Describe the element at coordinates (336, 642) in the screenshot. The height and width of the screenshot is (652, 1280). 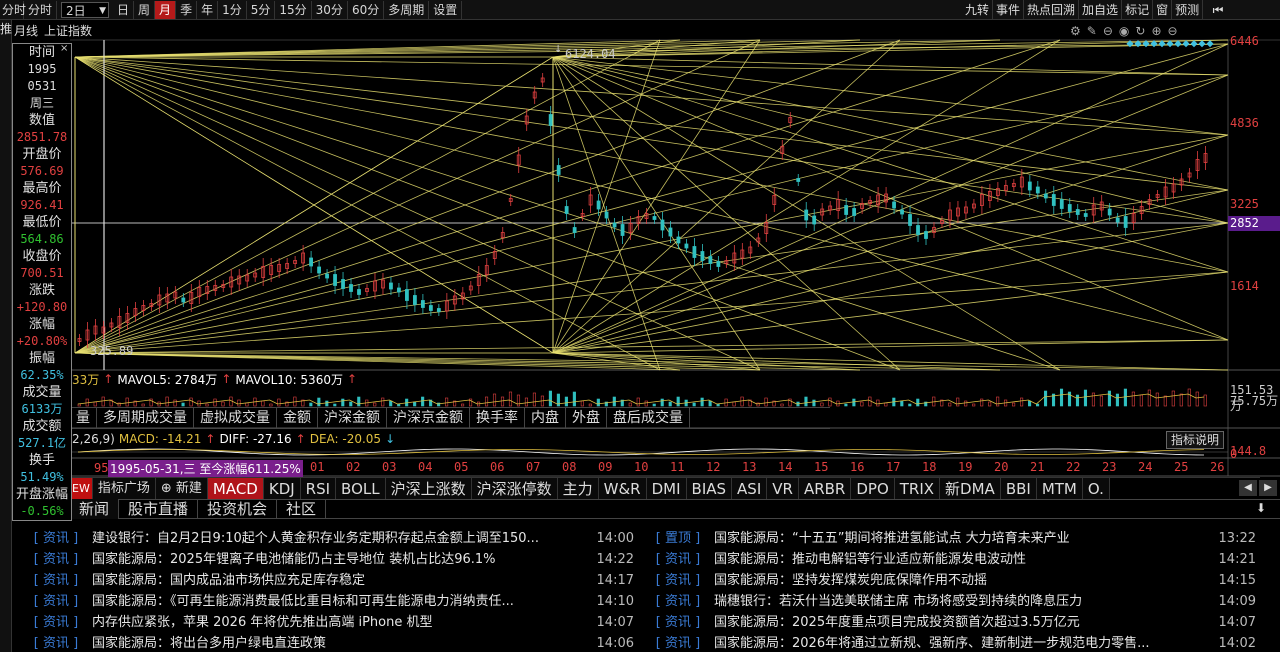
I see `news-title: 国家能源局：将出台多用户绿电直连政策` at that location.